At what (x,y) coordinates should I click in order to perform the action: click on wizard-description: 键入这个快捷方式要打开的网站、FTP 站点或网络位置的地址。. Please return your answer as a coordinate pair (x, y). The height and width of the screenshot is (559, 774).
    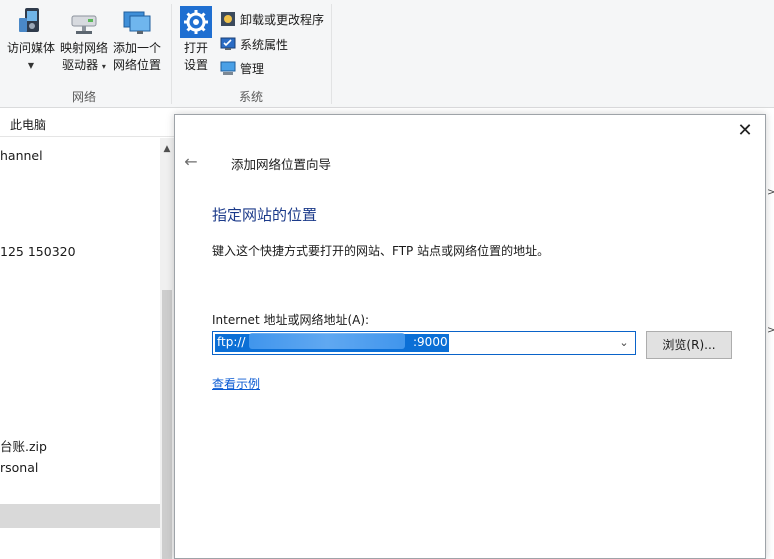
    Looking at the image, I should click on (381, 251).